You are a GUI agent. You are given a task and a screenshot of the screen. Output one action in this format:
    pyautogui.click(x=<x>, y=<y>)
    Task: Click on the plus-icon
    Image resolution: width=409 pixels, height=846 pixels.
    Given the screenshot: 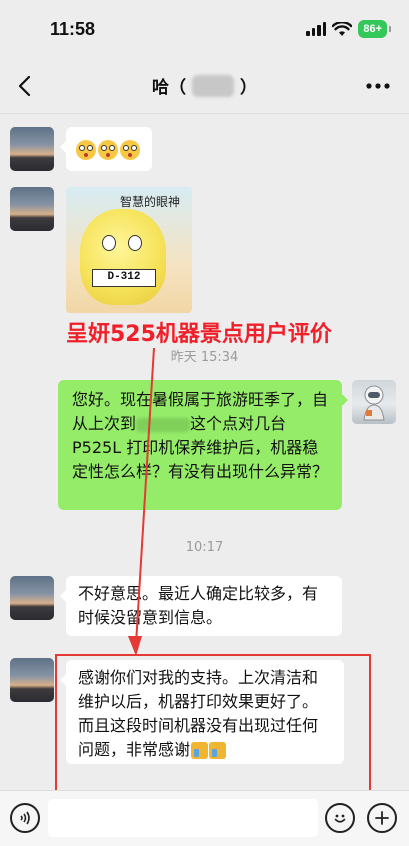 What is the action you would take?
    pyautogui.click(x=382, y=818)
    